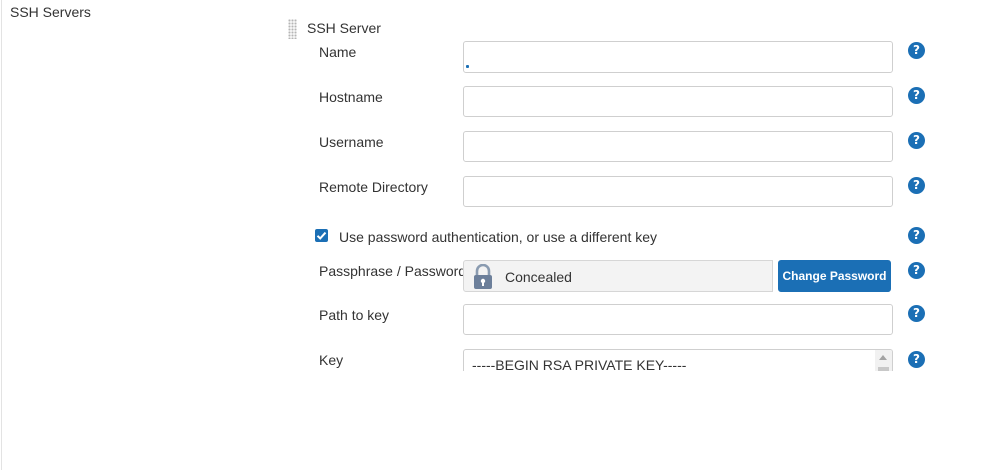  Describe the element at coordinates (538, 277) in the screenshot. I see `concealed-text: Concealed` at that location.